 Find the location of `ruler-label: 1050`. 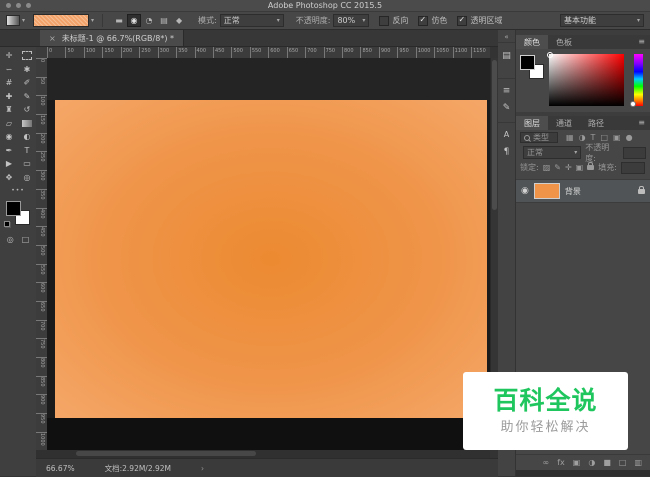

ruler-label: 1050 is located at coordinates (443, 52).